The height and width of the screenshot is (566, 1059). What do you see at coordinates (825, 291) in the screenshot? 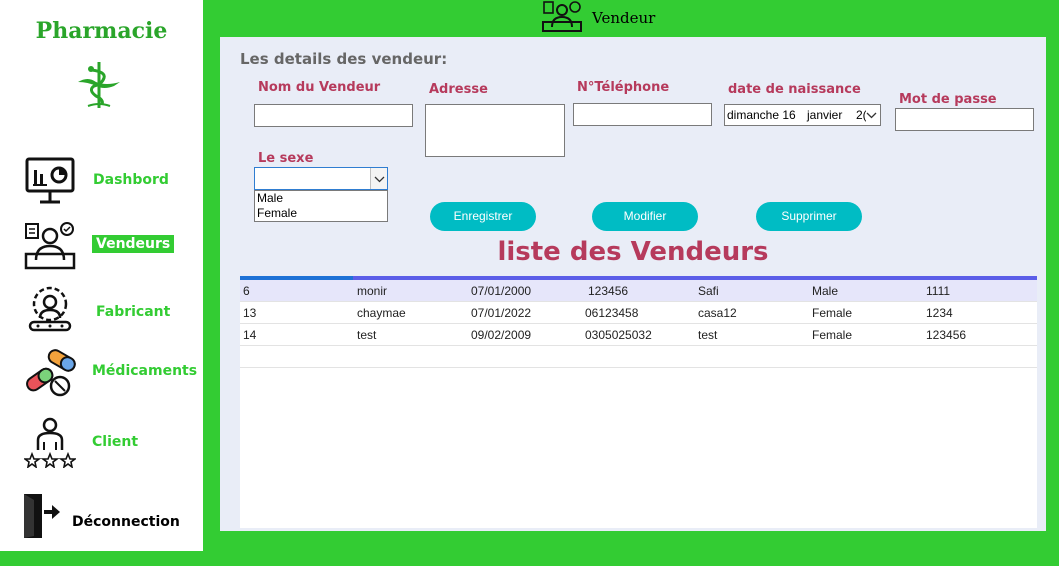
I see `cell-sexe: Male` at bounding box center [825, 291].